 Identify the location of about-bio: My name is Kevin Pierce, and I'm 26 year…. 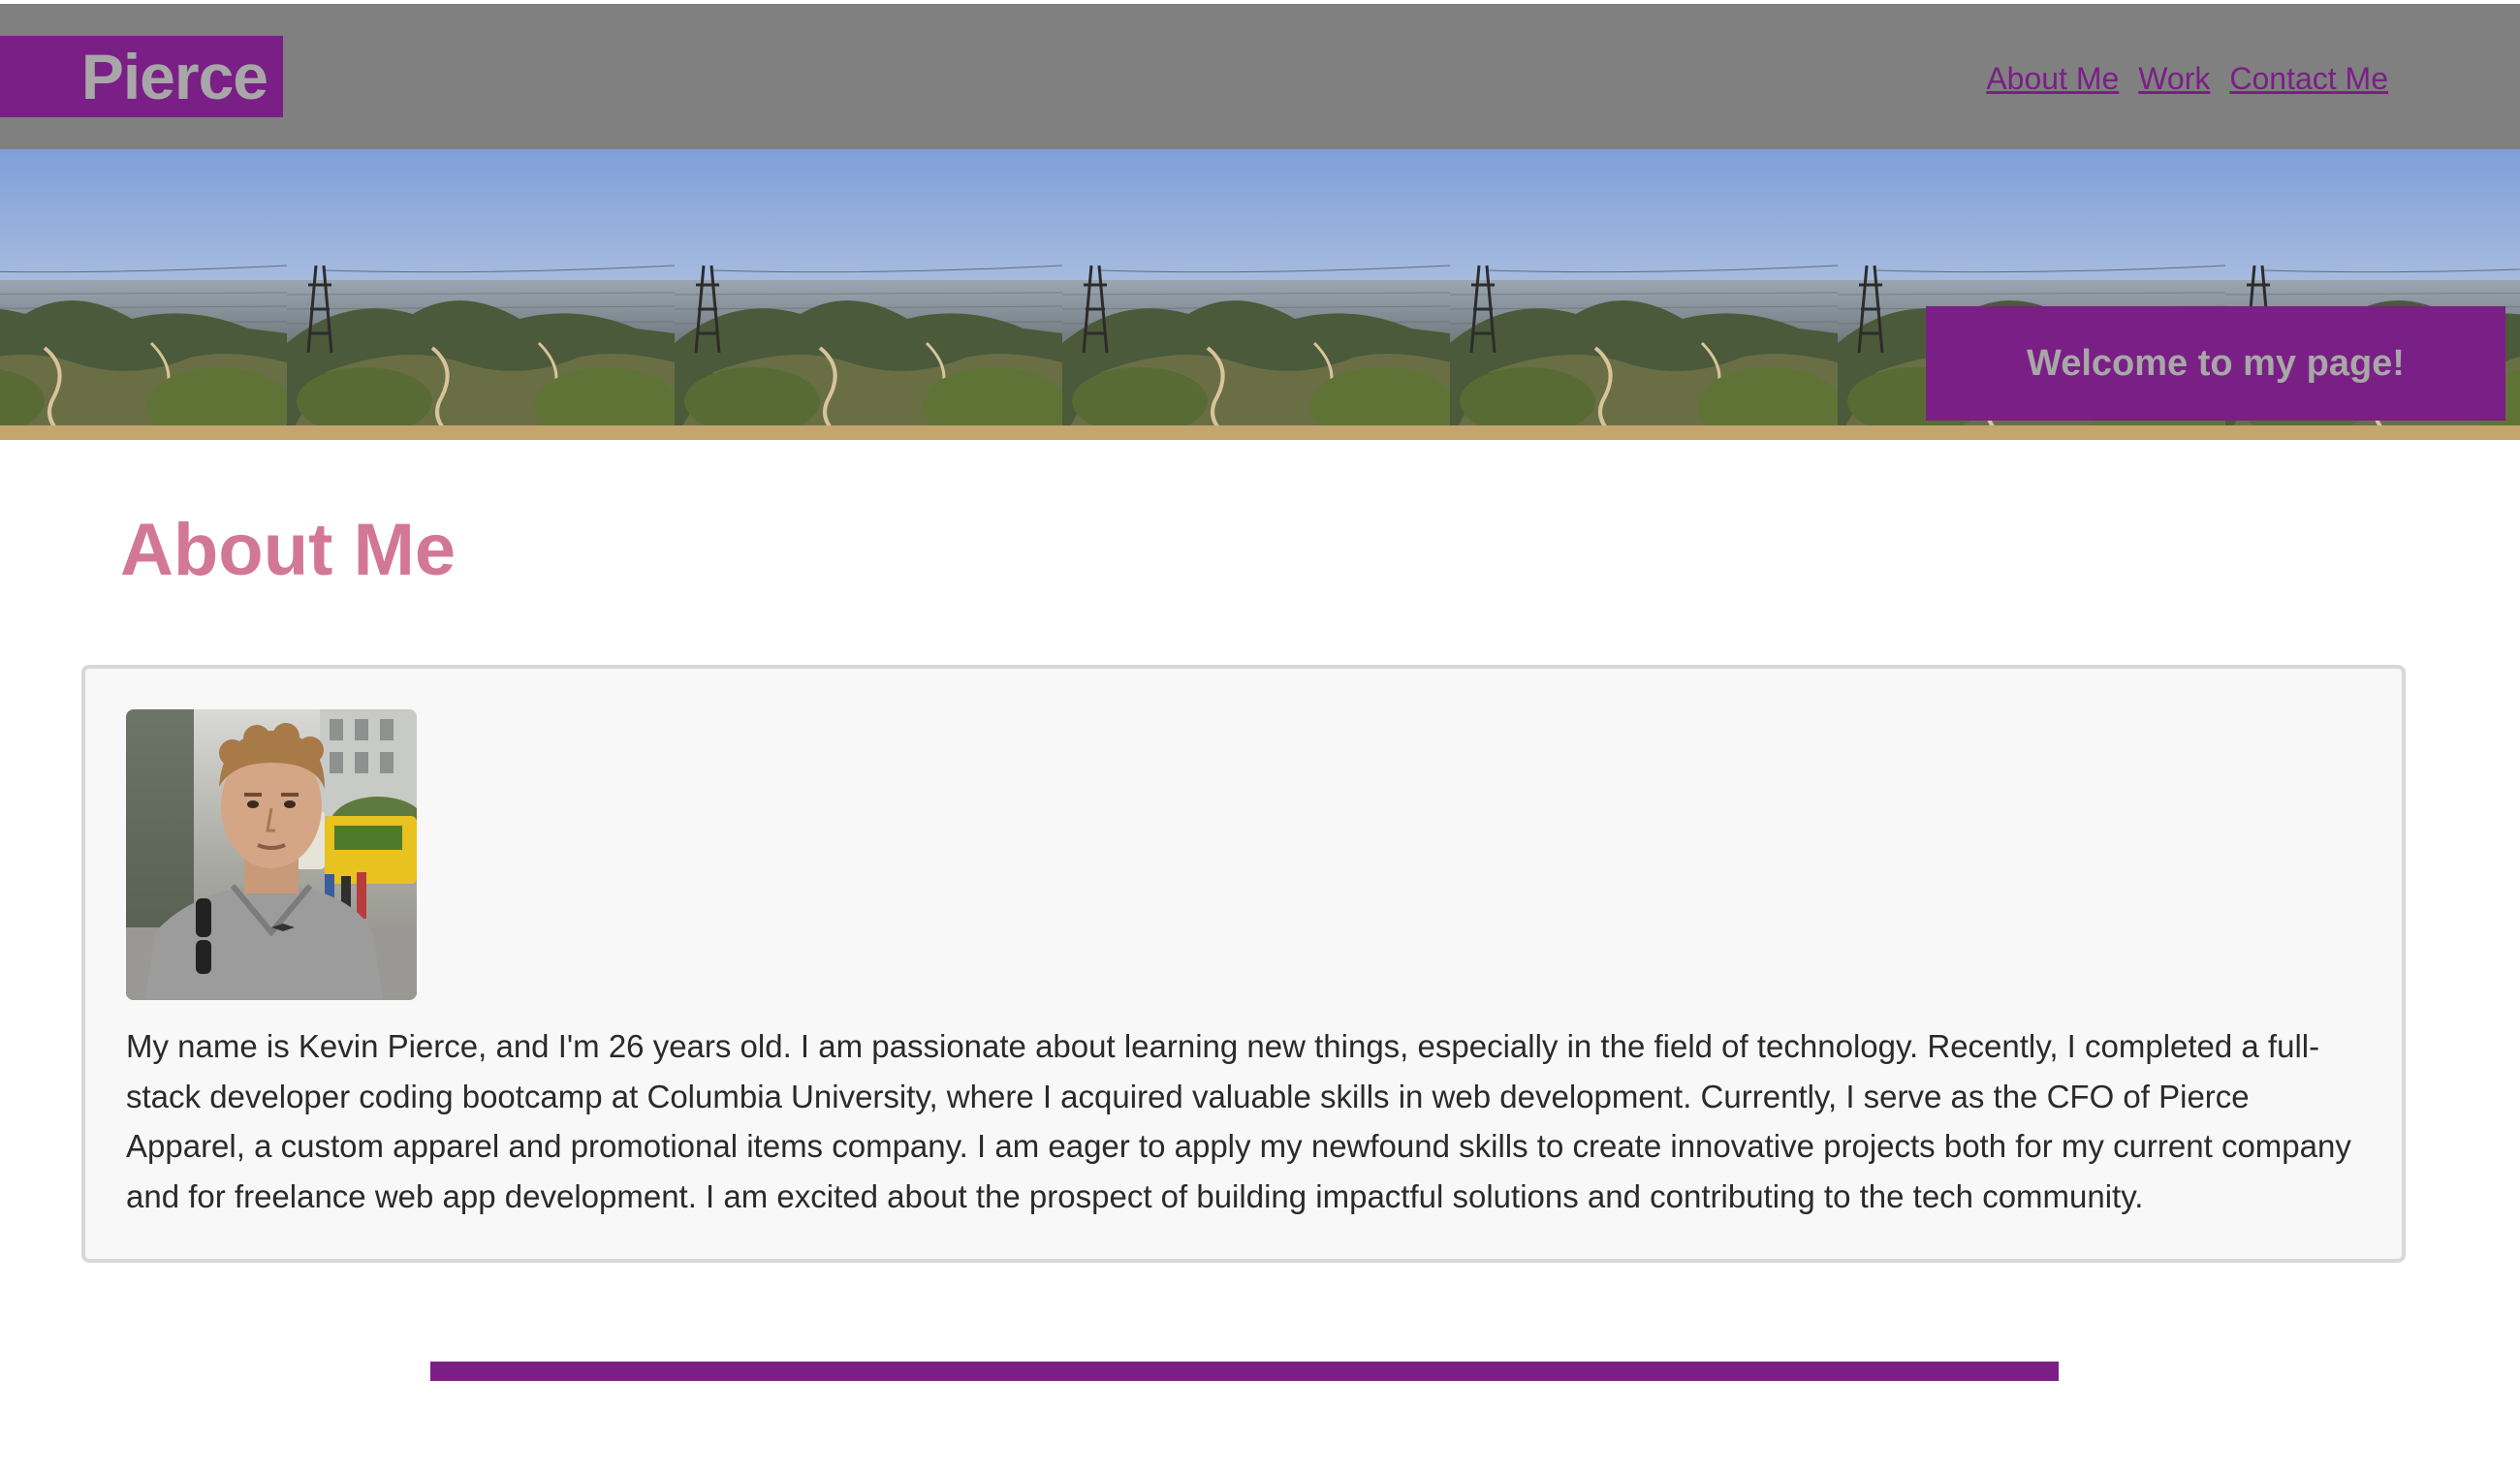
(1239, 1121).